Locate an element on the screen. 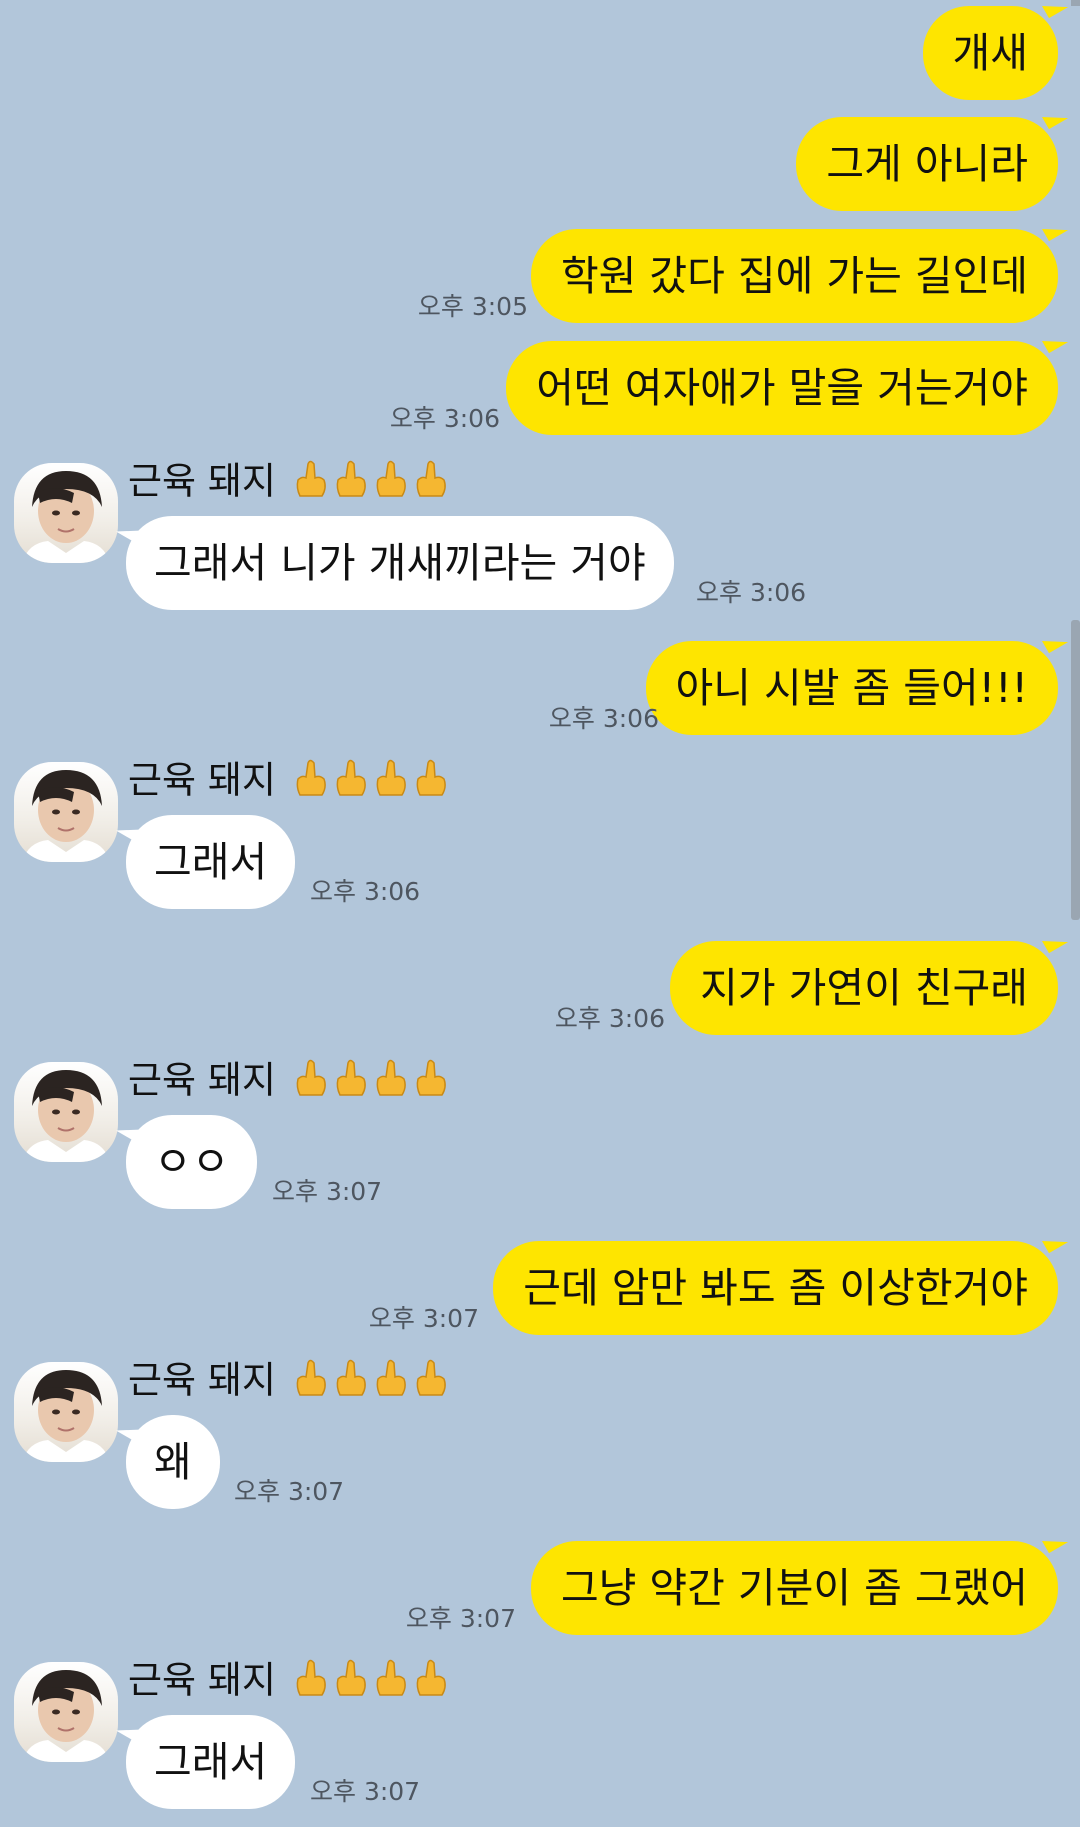  message-bubble-received: 그래서 니가 개새끼라는 거야 is located at coordinates (400, 563).